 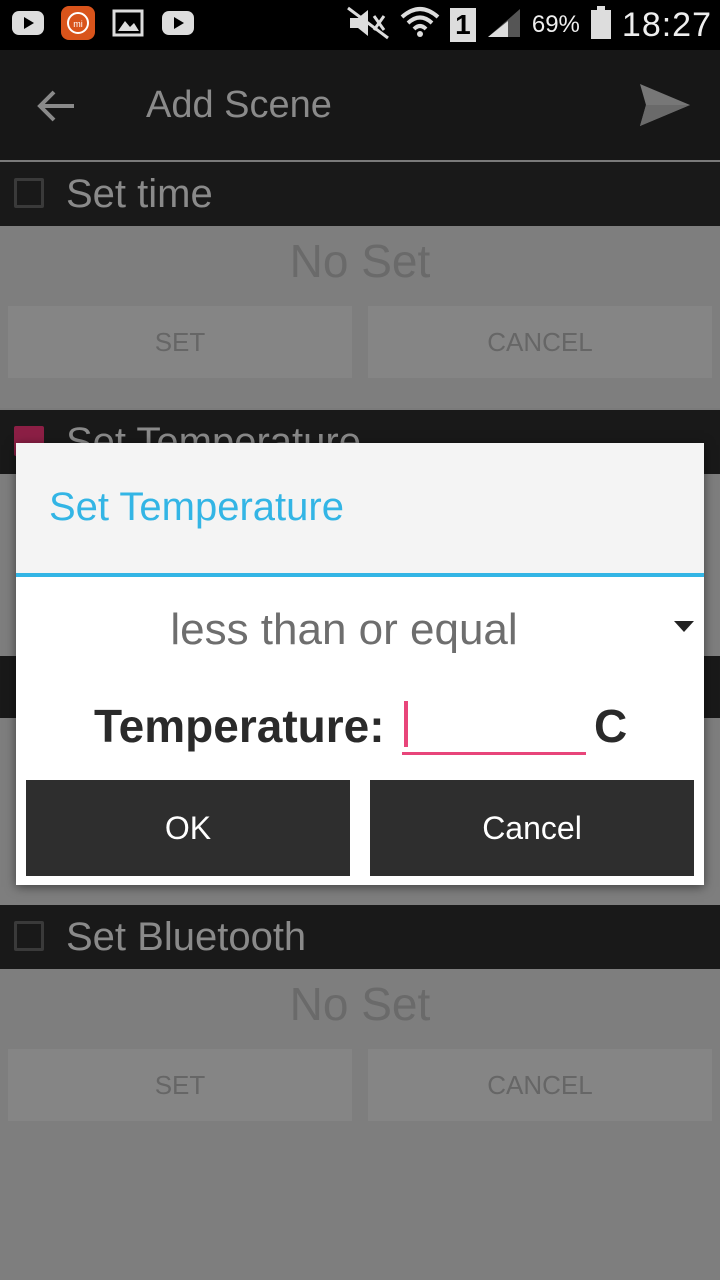 I want to click on unit-label: C, so click(x=611, y=726).